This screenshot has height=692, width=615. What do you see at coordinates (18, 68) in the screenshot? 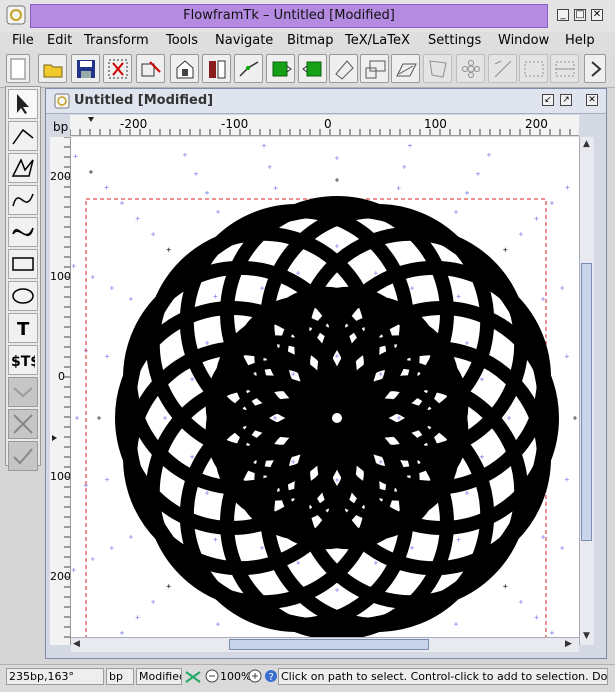
I see `new-button` at bounding box center [18, 68].